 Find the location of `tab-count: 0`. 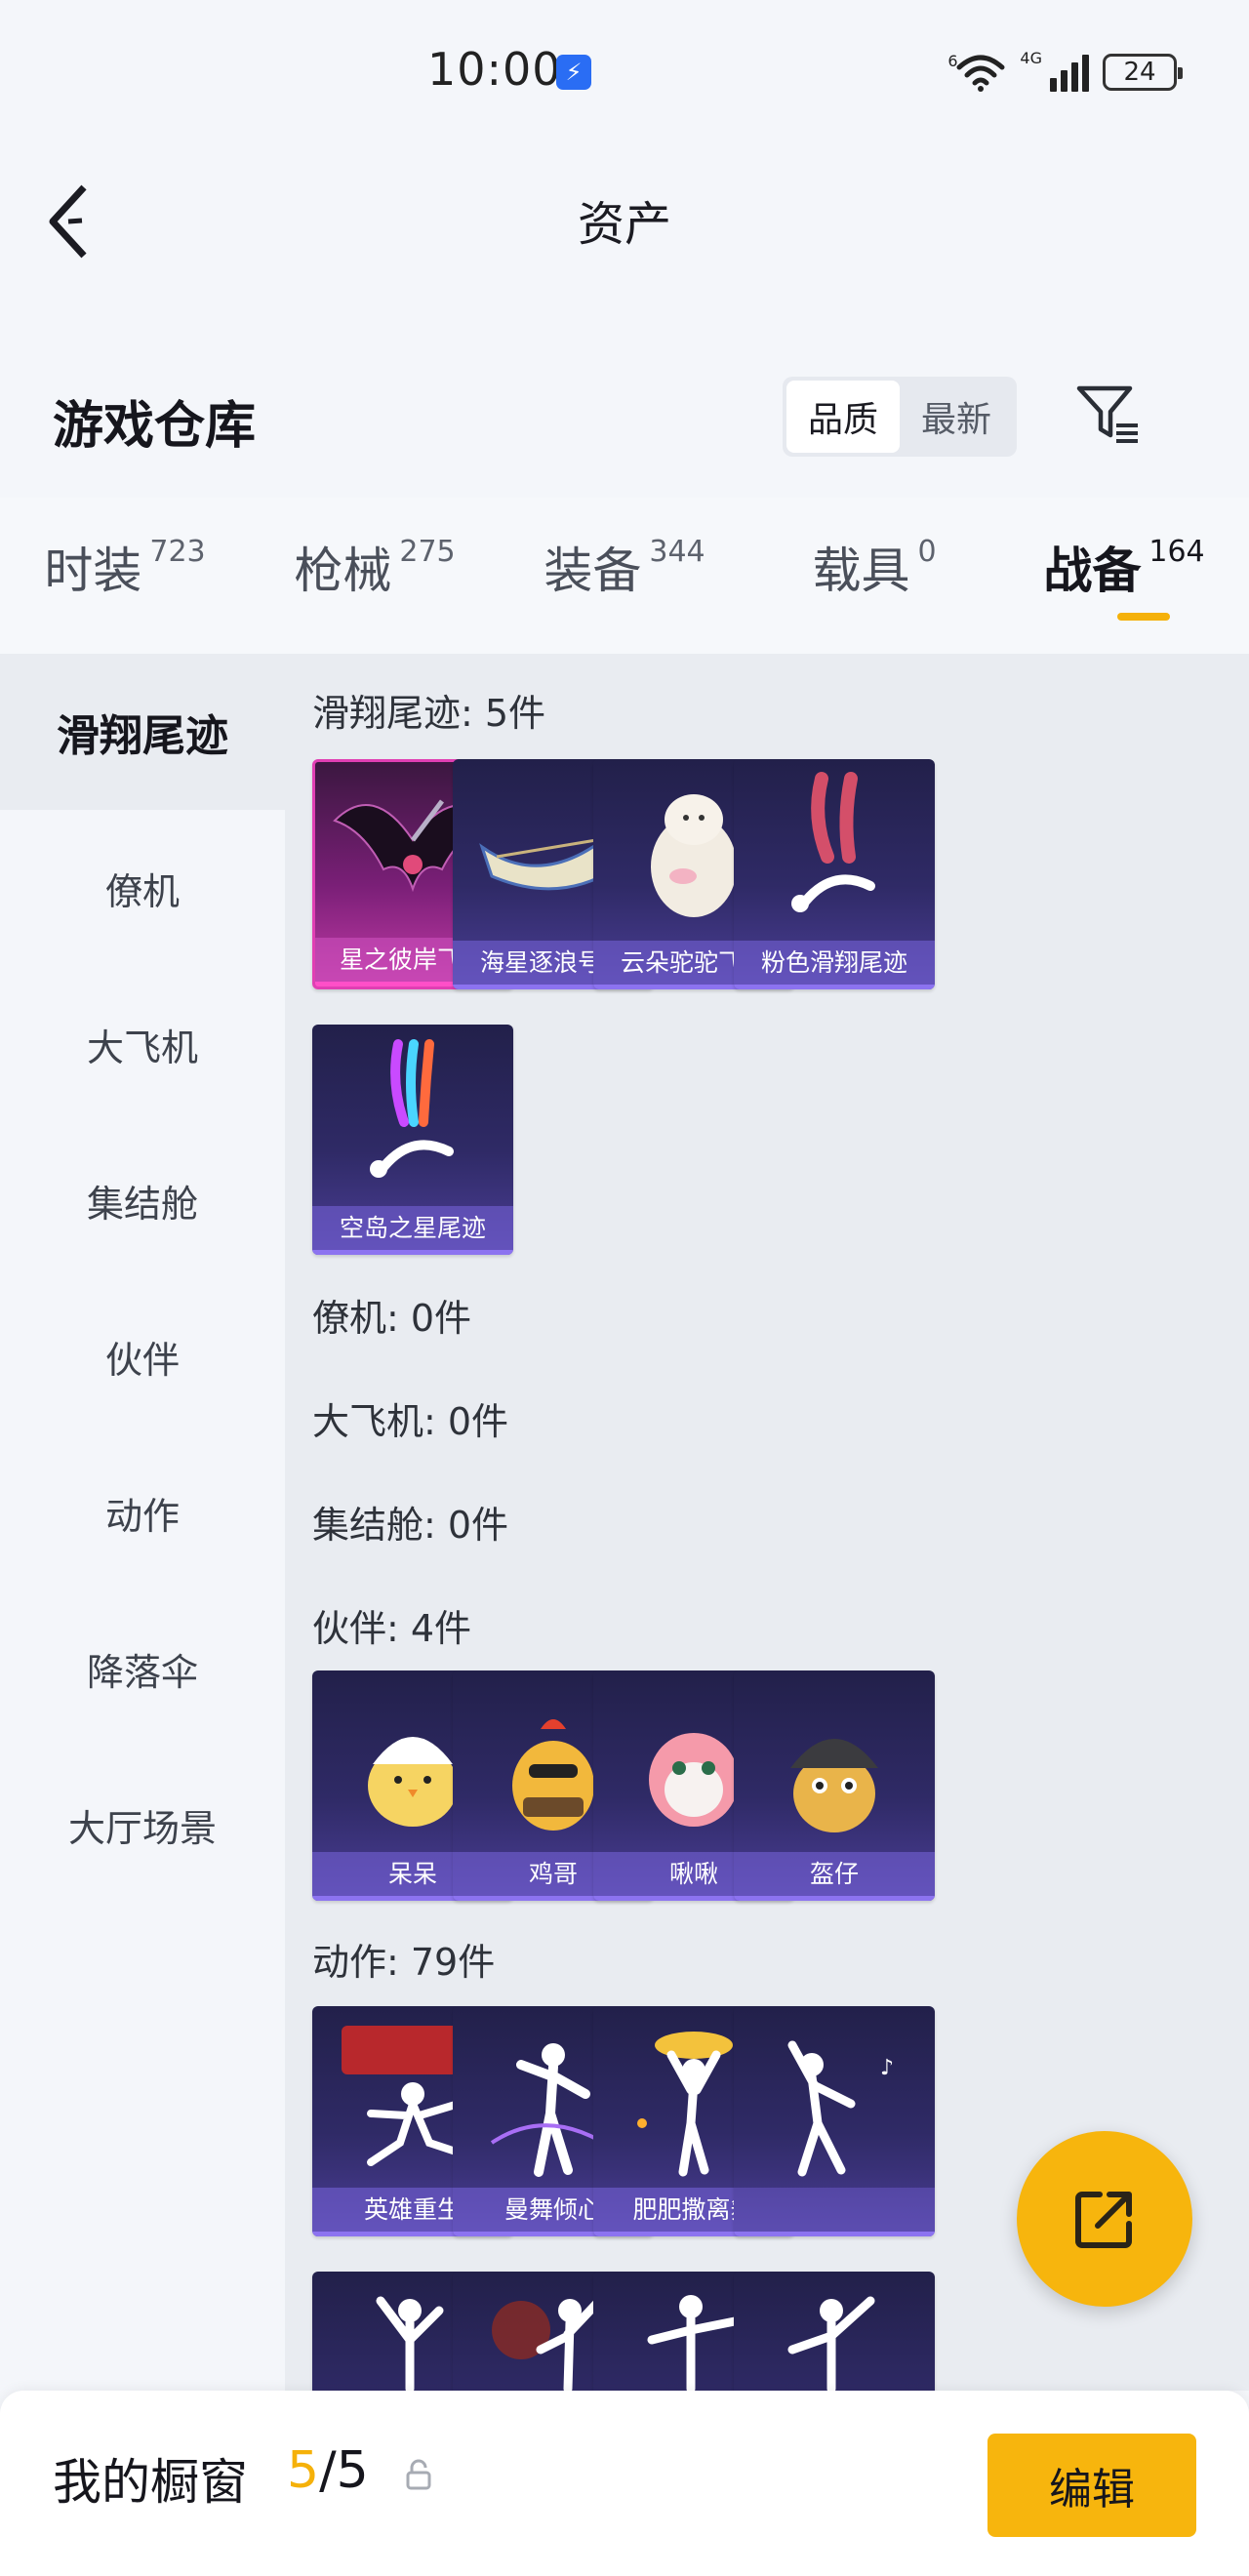

tab-count: 0 is located at coordinates (927, 551).